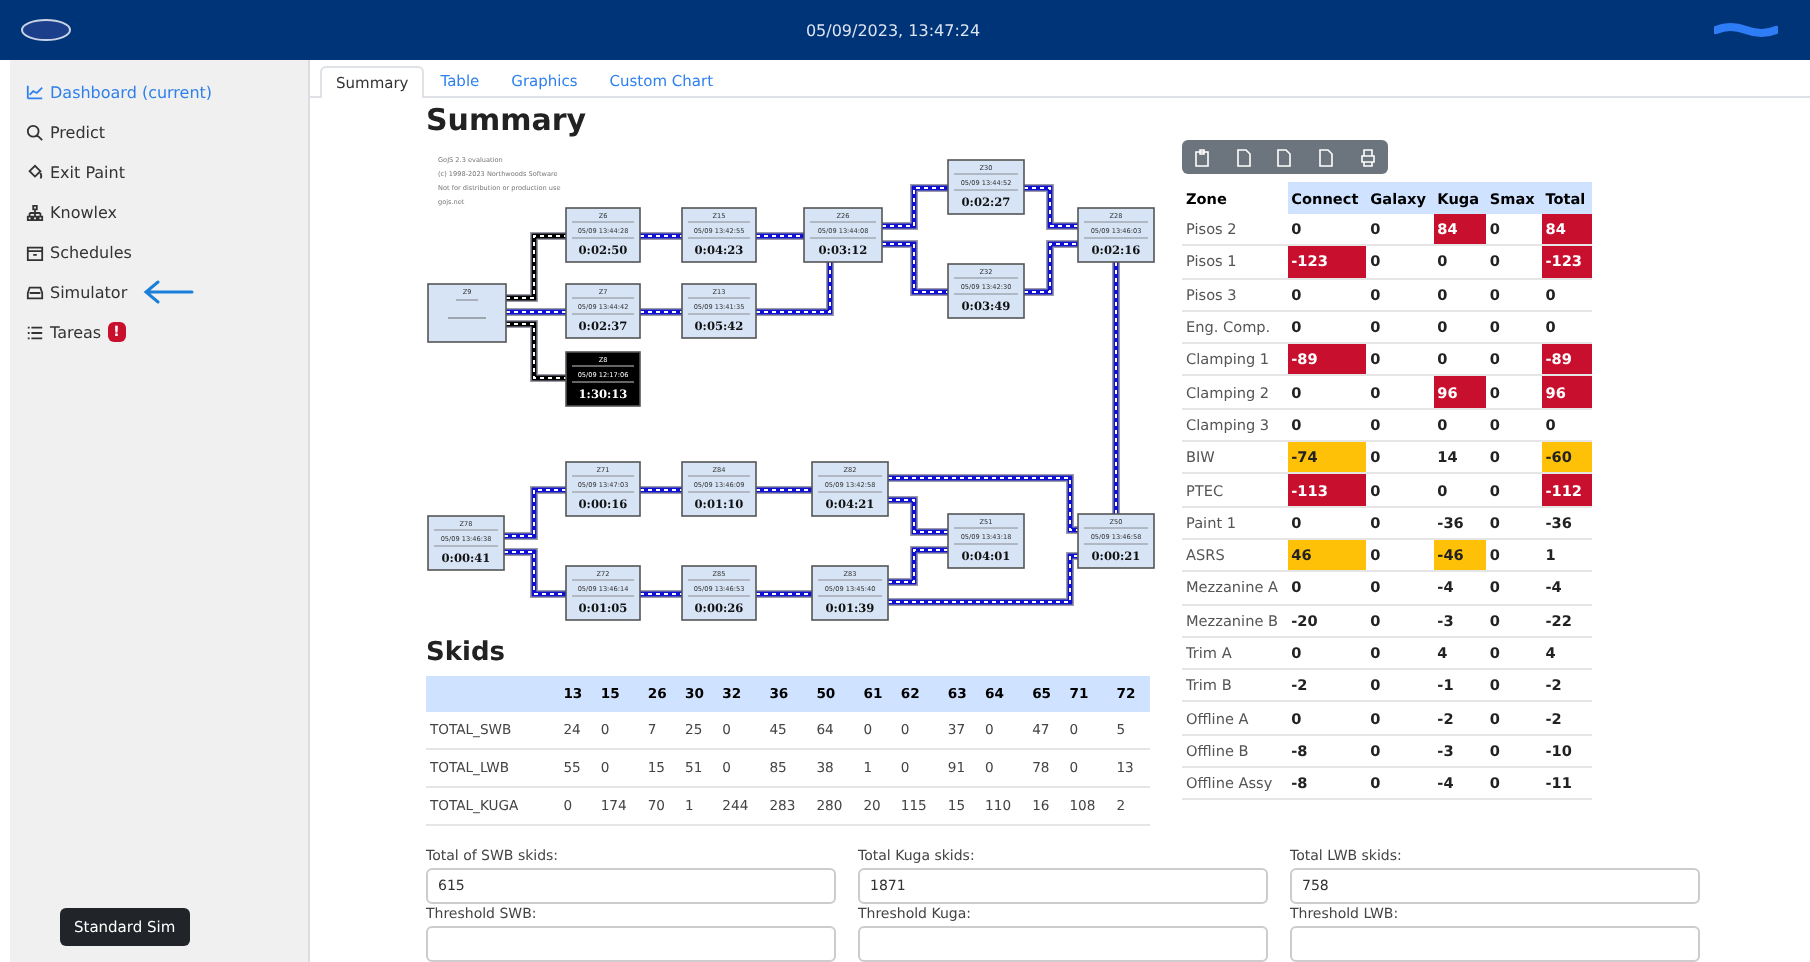 The image size is (1810, 962). What do you see at coordinates (467, 654) in the screenshot?
I see `section-title: Skids` at bounding box center [467, 654].